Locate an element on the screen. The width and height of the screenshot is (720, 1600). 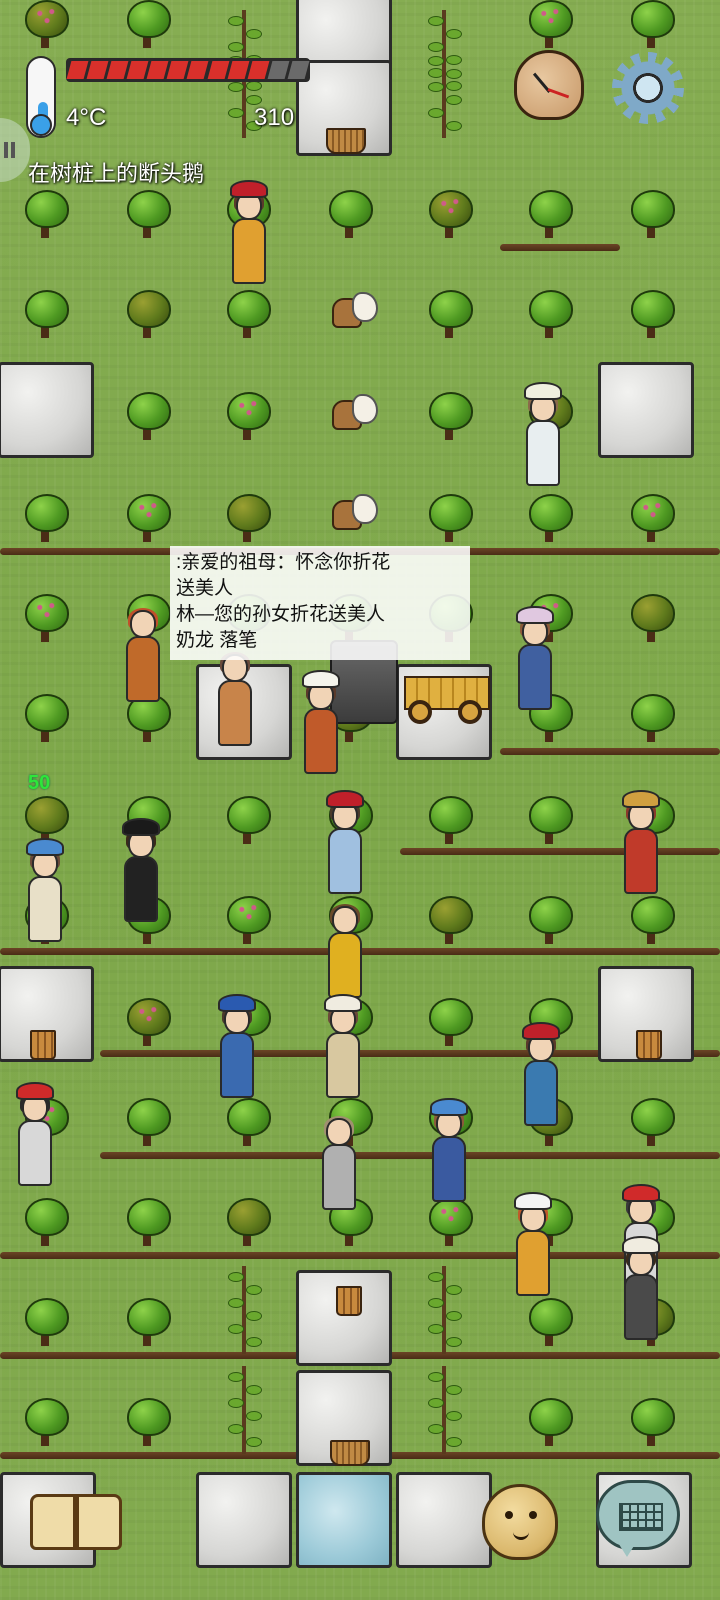
hover-object-label: 在树桩上的断头鹅 is located at coordinates (116, 173).